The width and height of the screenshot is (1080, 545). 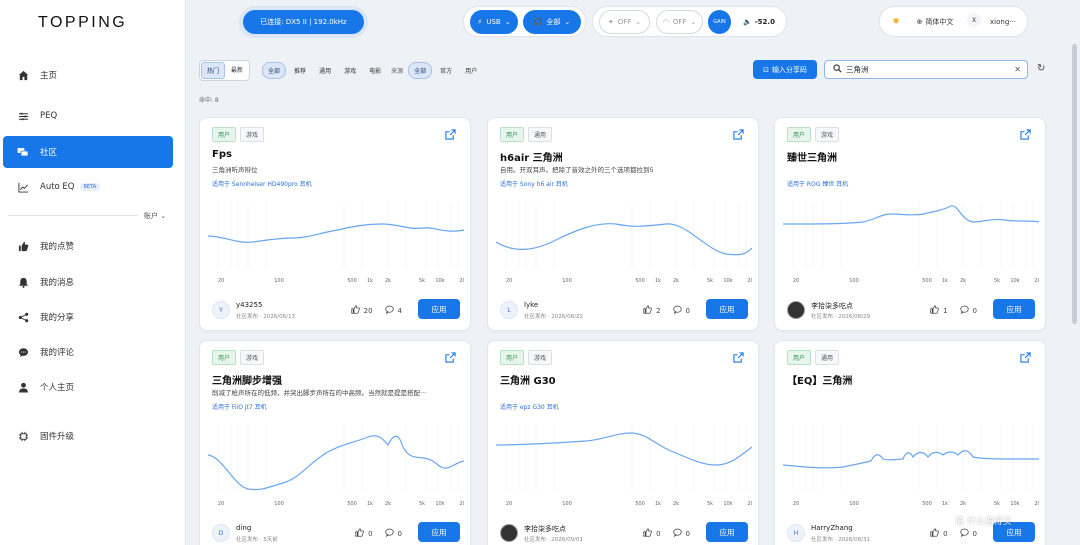 What do you see at coordinates (1003, 22) in the screenshot?
I see `username: xiong···` at bounding box center [1003, 22].